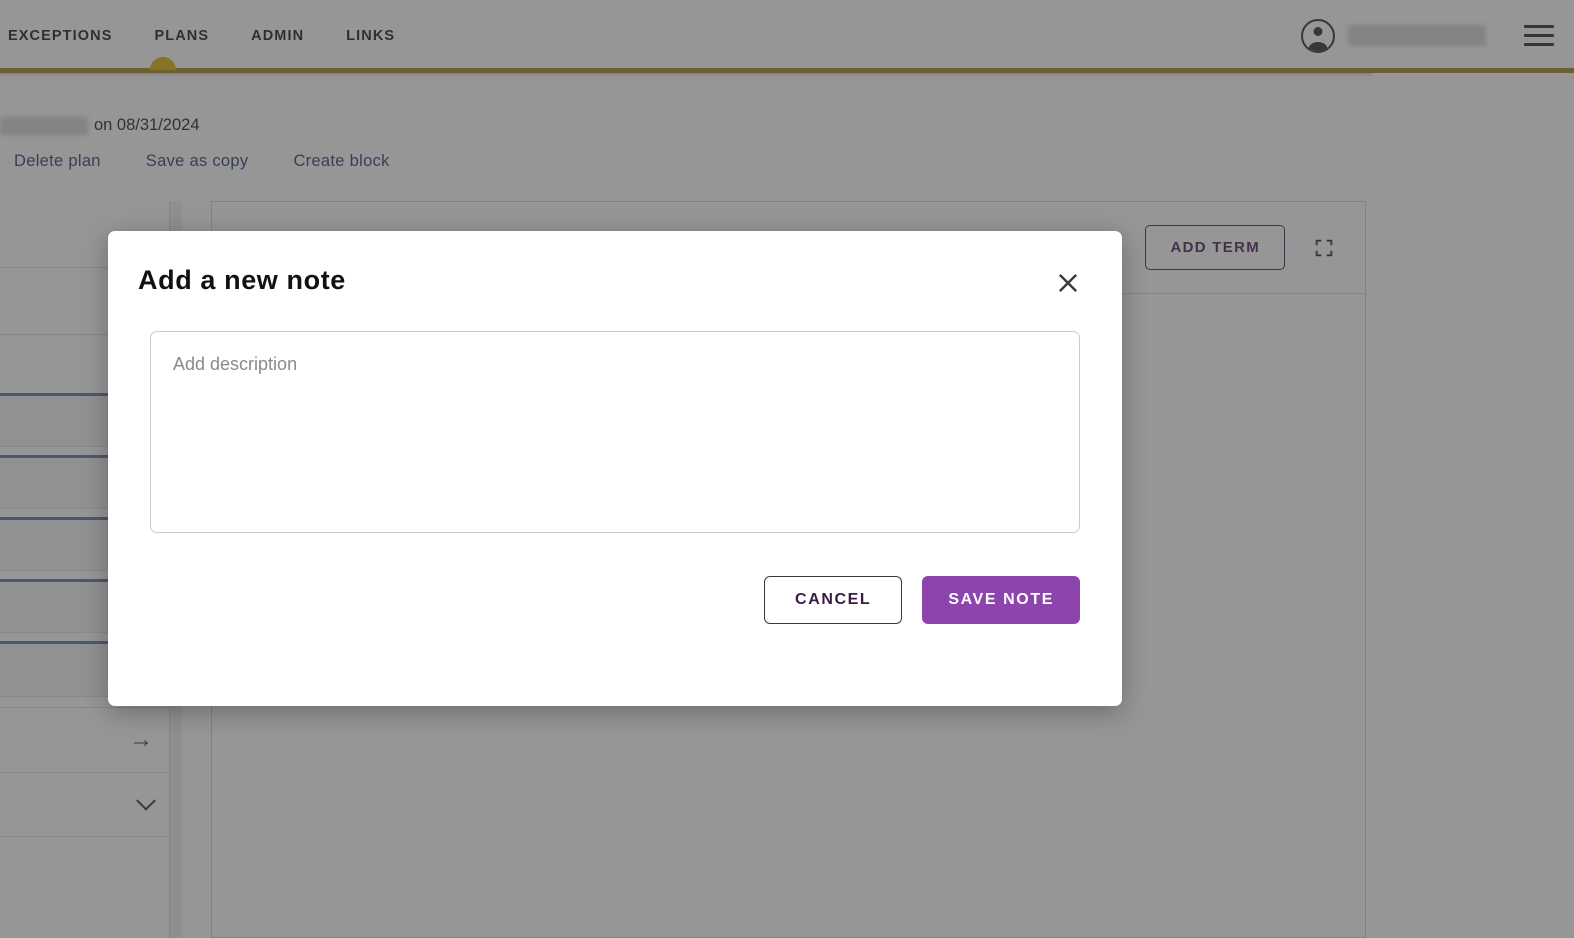  Describe the element at coordinates (615, 432) in the screenshot. I see `note-description-input` at that location.